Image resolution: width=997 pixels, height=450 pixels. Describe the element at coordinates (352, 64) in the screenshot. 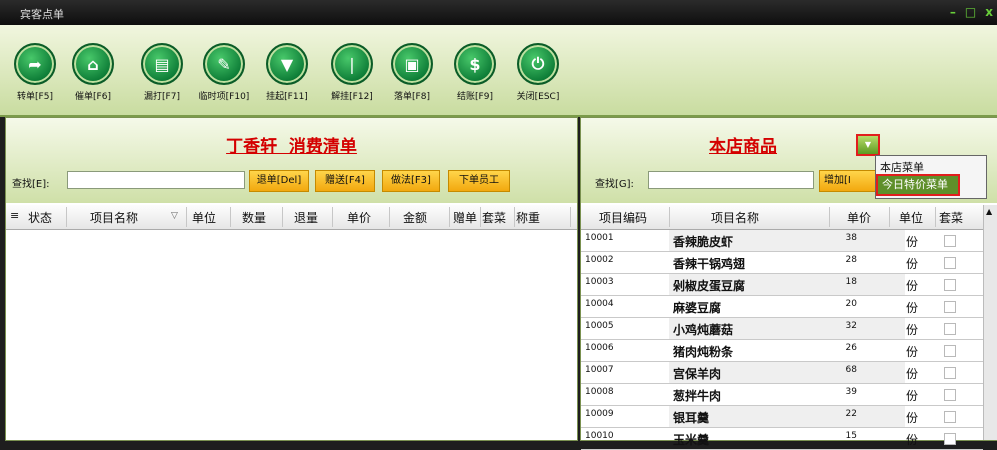

I see `unhang-icon: ❘` at that location.